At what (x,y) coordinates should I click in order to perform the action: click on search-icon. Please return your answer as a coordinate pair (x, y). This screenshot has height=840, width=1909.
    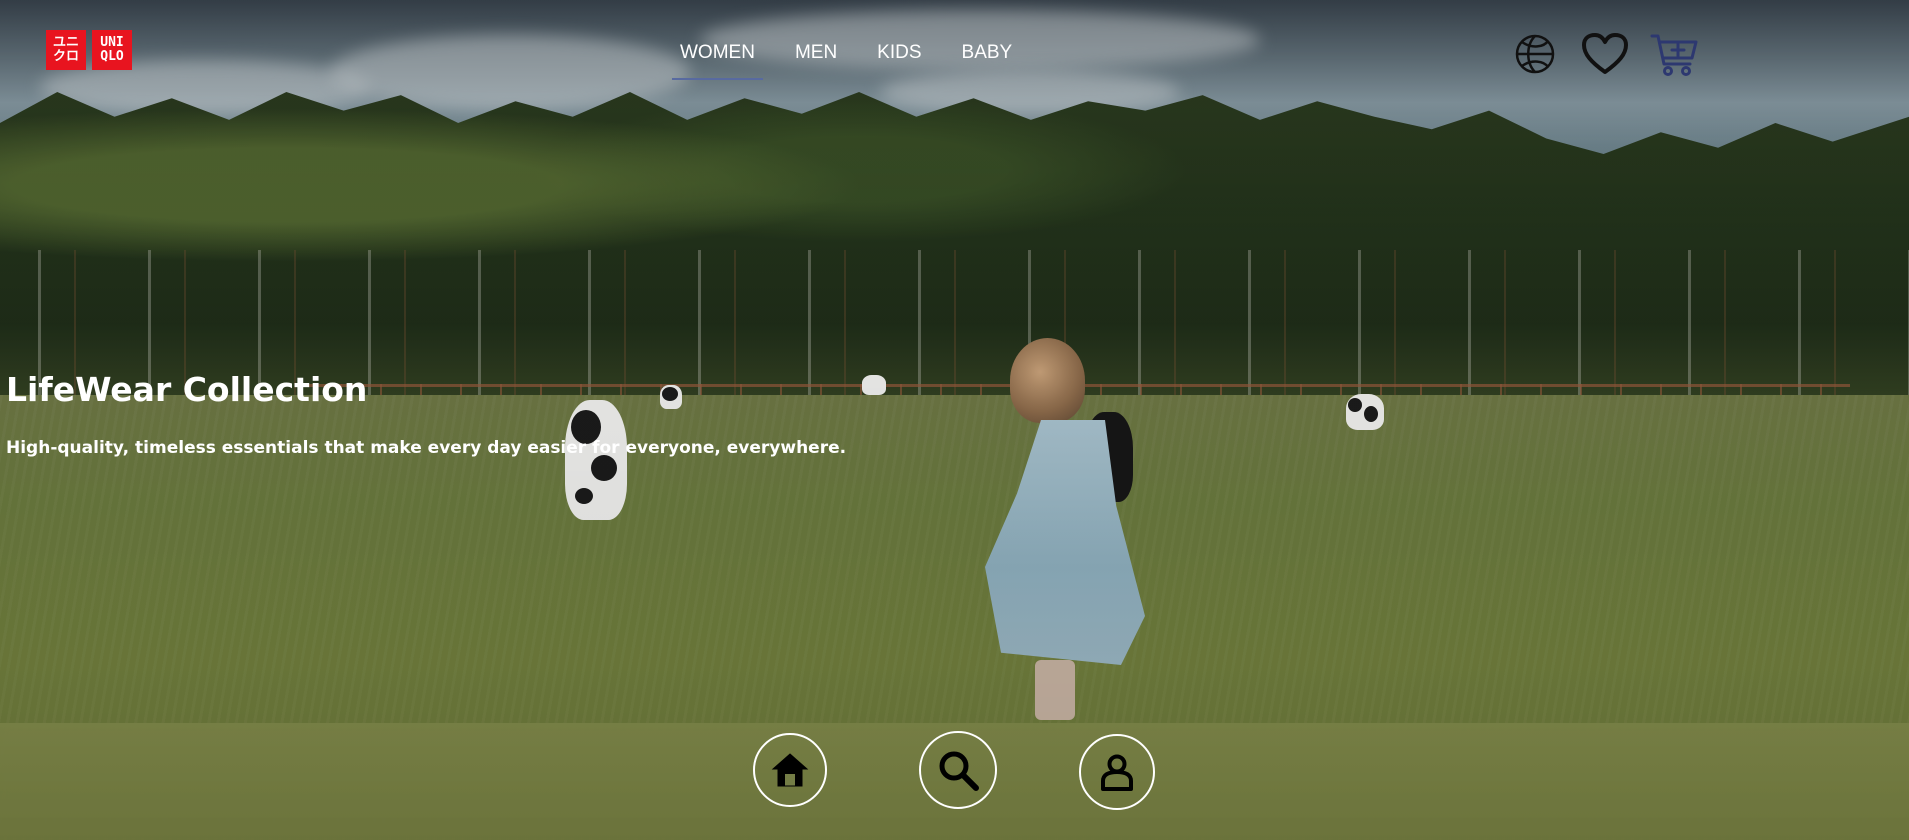
    Looking at the image, I should click on (959, 771).